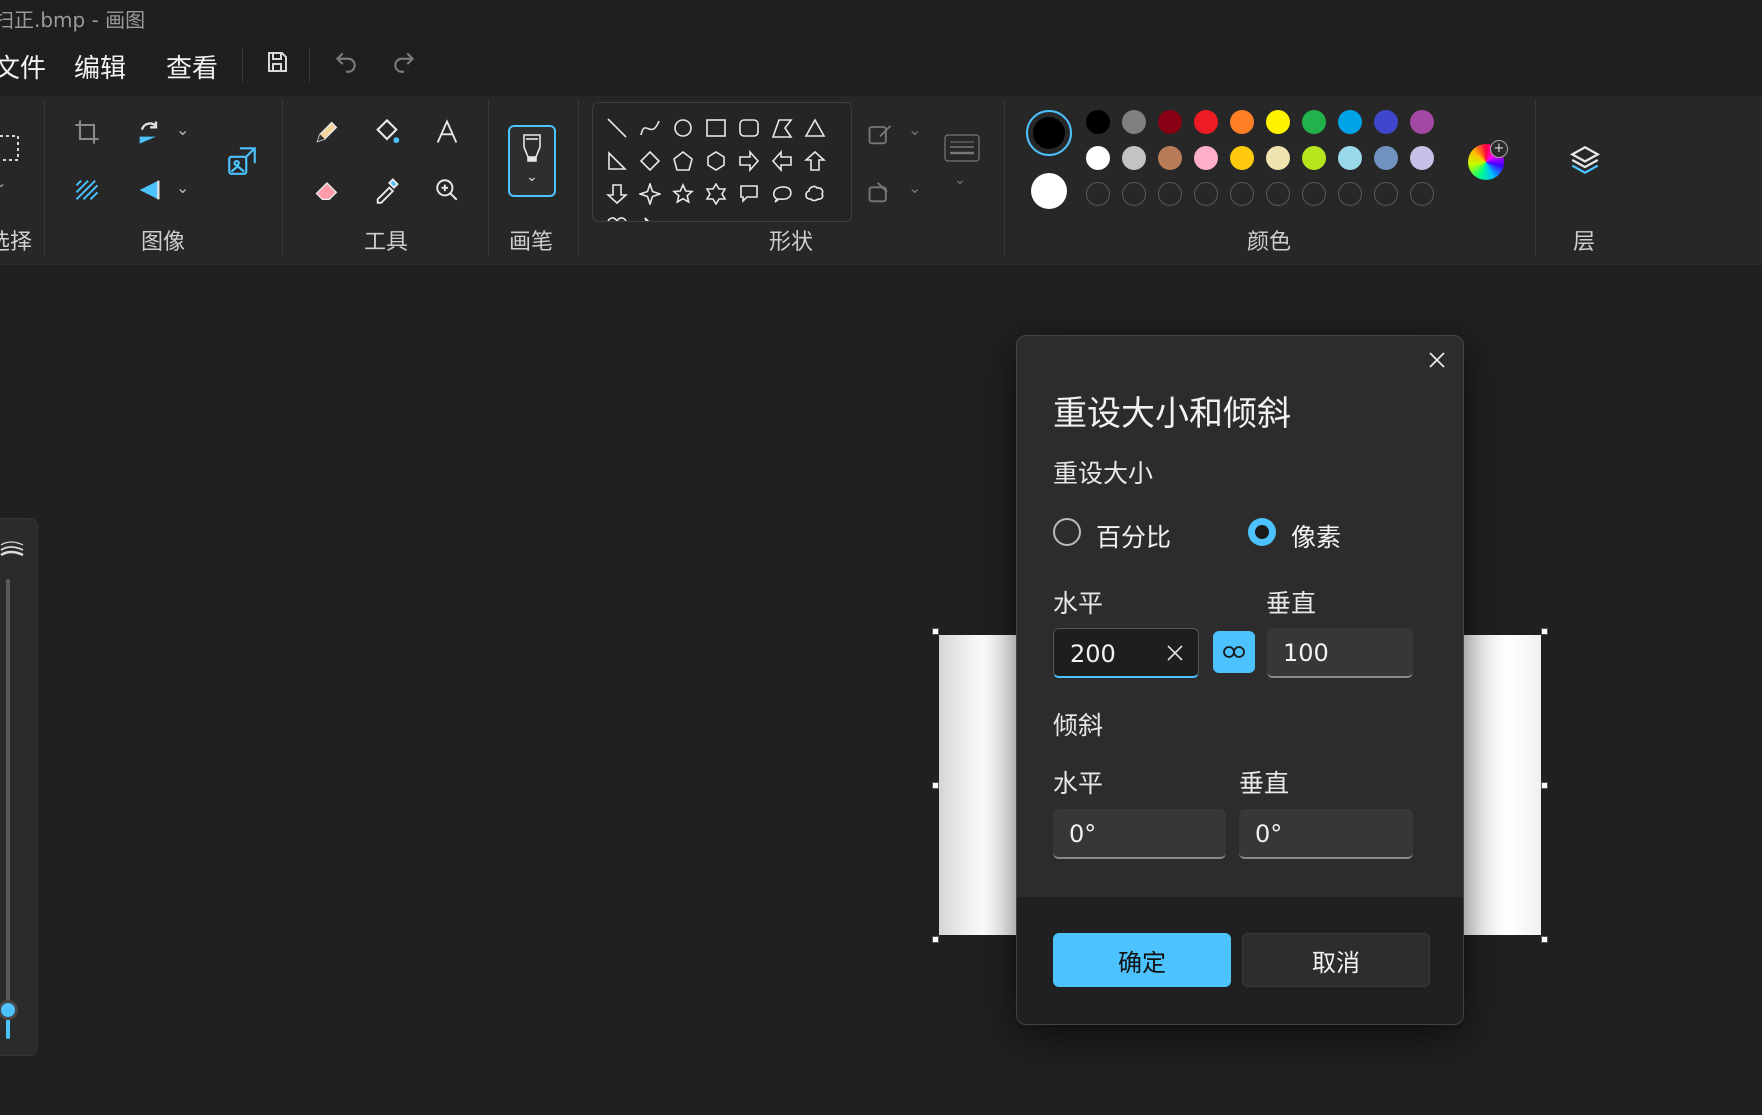 The image size is (1762, 1115). I want to click on rounded-rectangle-shape-icon, so click(748, 127).